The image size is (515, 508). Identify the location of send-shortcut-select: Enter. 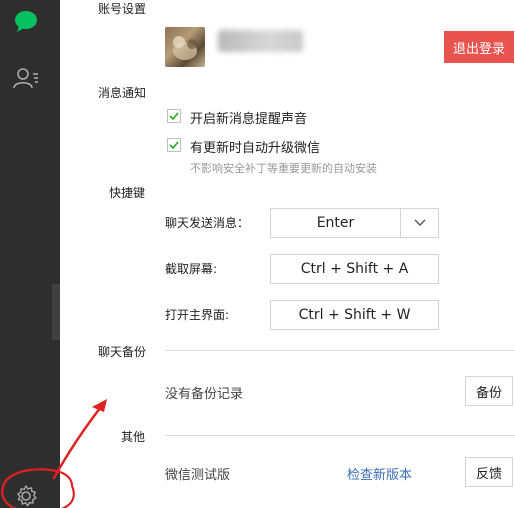
(335, 223).